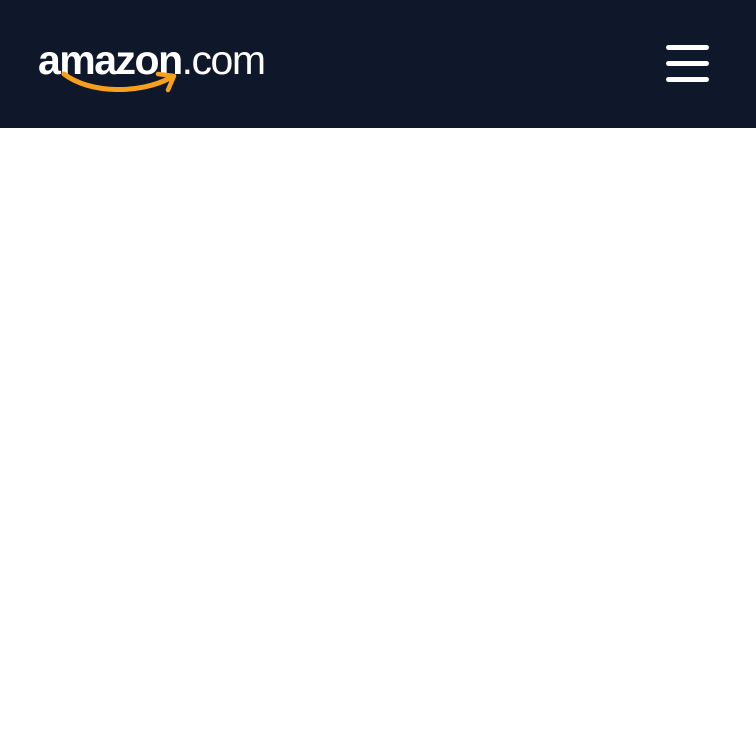 The image size is (756, 750). I want to click on amazon-smile-icon, so click(119, 82).